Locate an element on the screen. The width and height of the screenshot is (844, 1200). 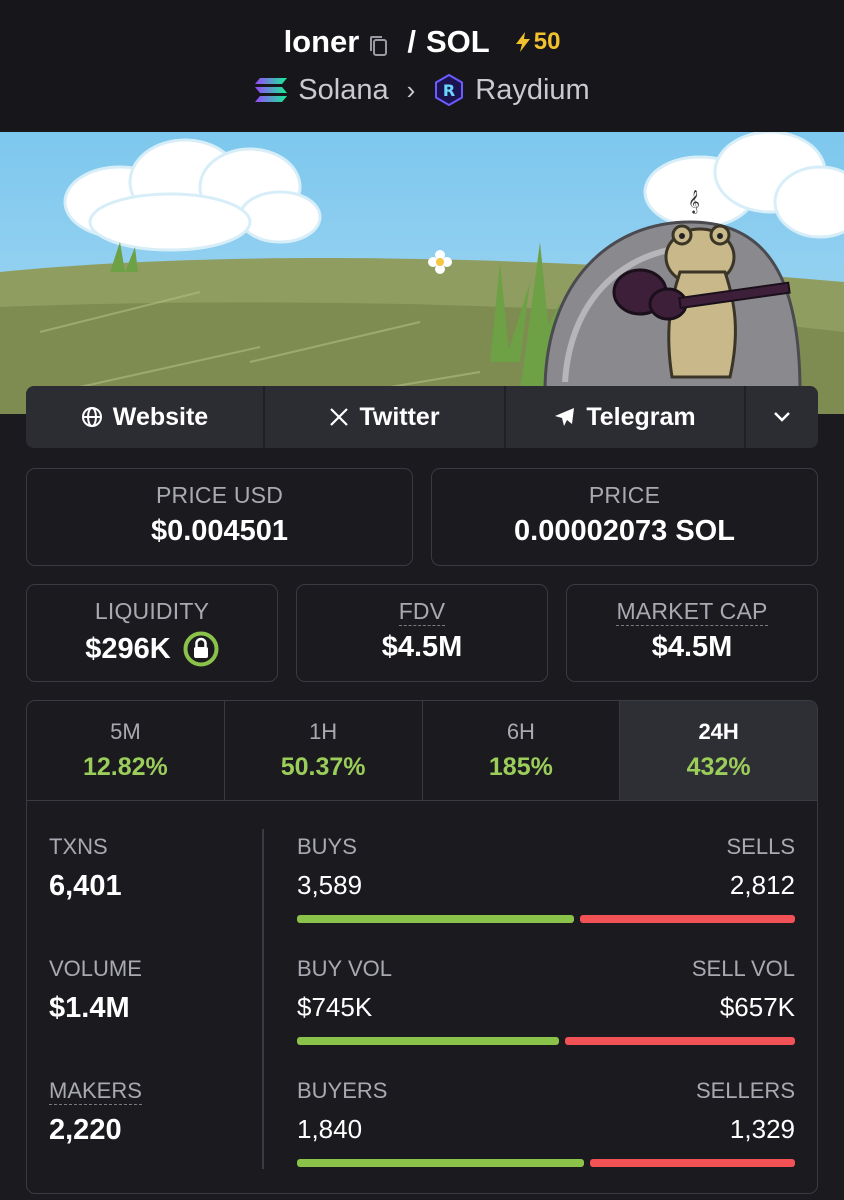
makers-stat: MAKERS 2,220 is located at coordinates (95, 1112).